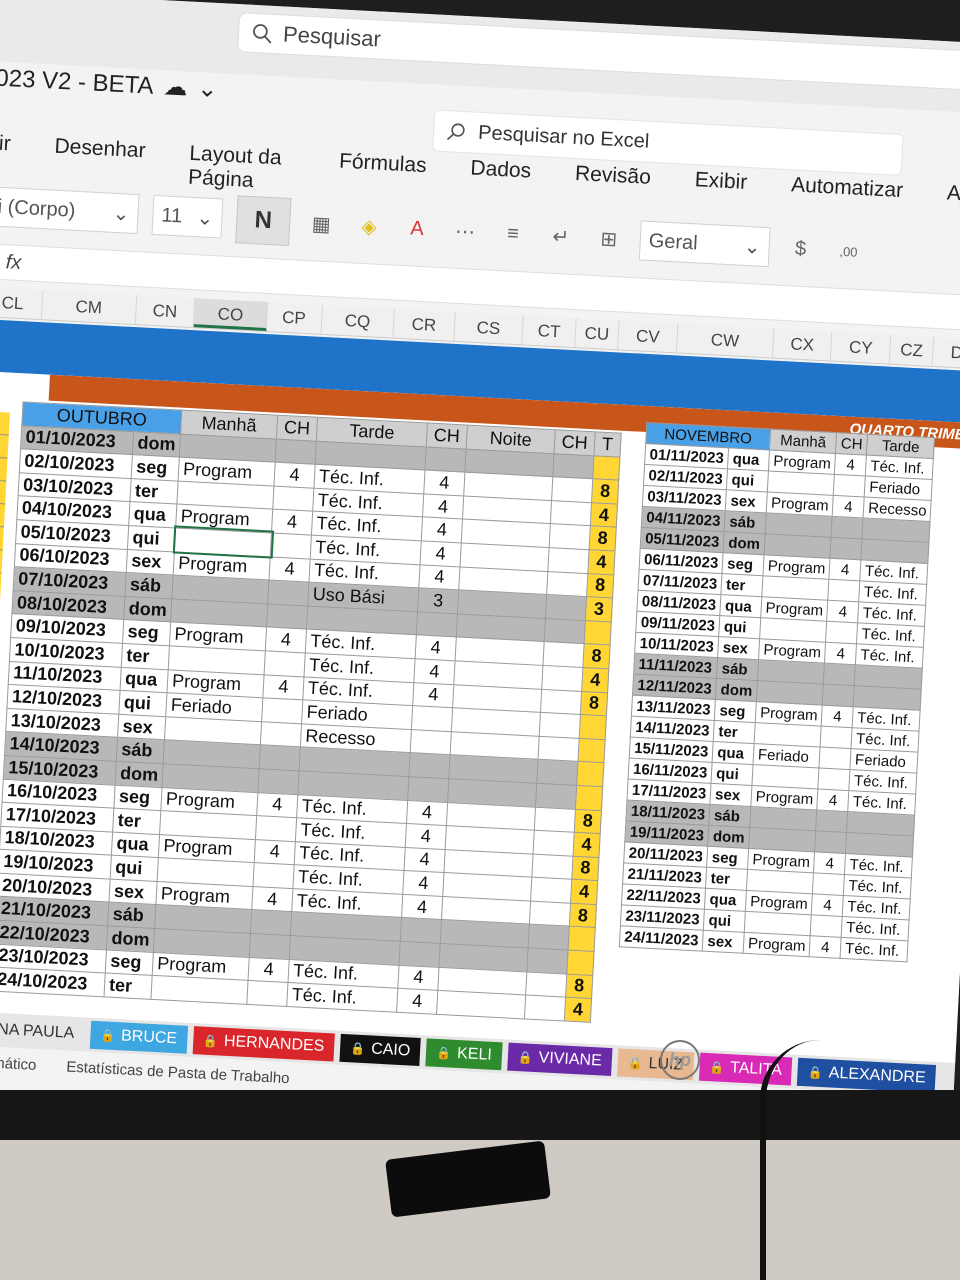  Describe the element at coordinates (609, 239) in the screenshot. I see `merge-cells-icon: ⊞` at that location.